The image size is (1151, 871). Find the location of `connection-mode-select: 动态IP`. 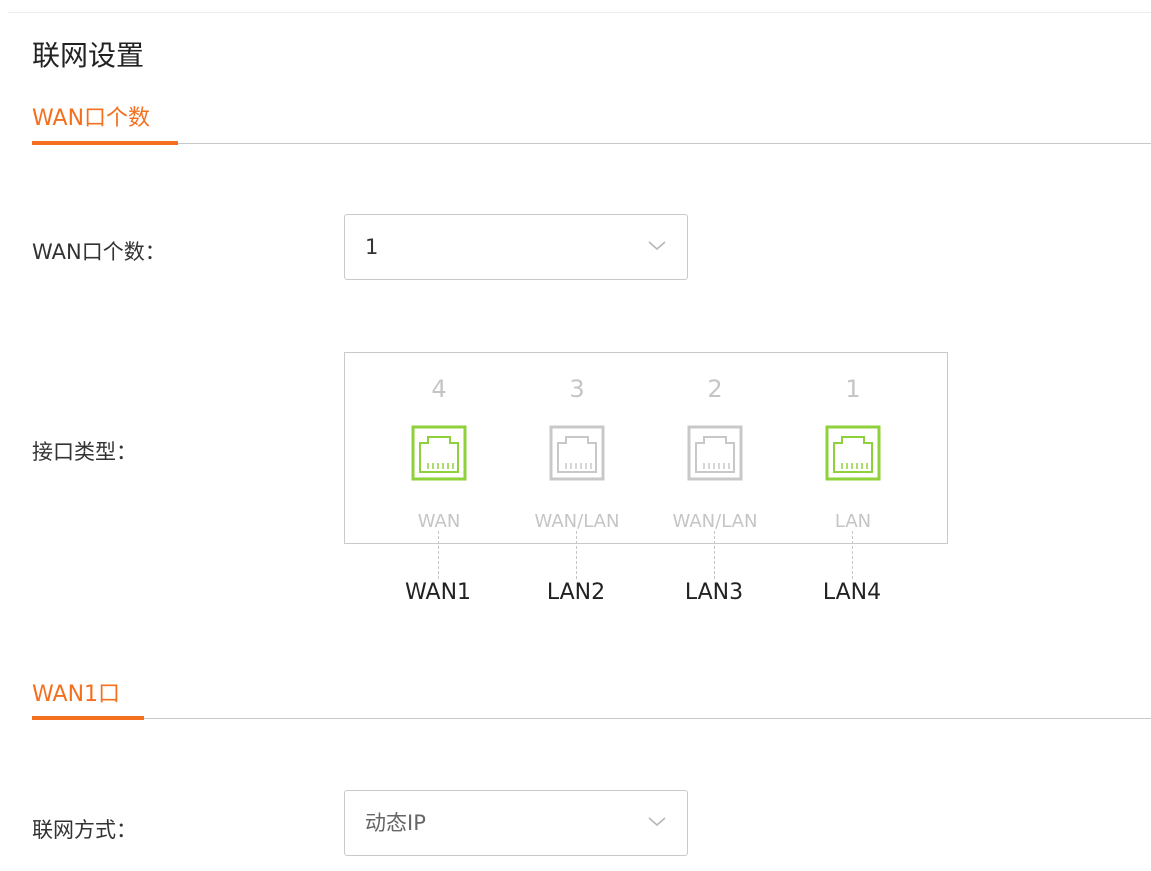

connection-mode-select: 动态IP is located at coordinates (516, 823).